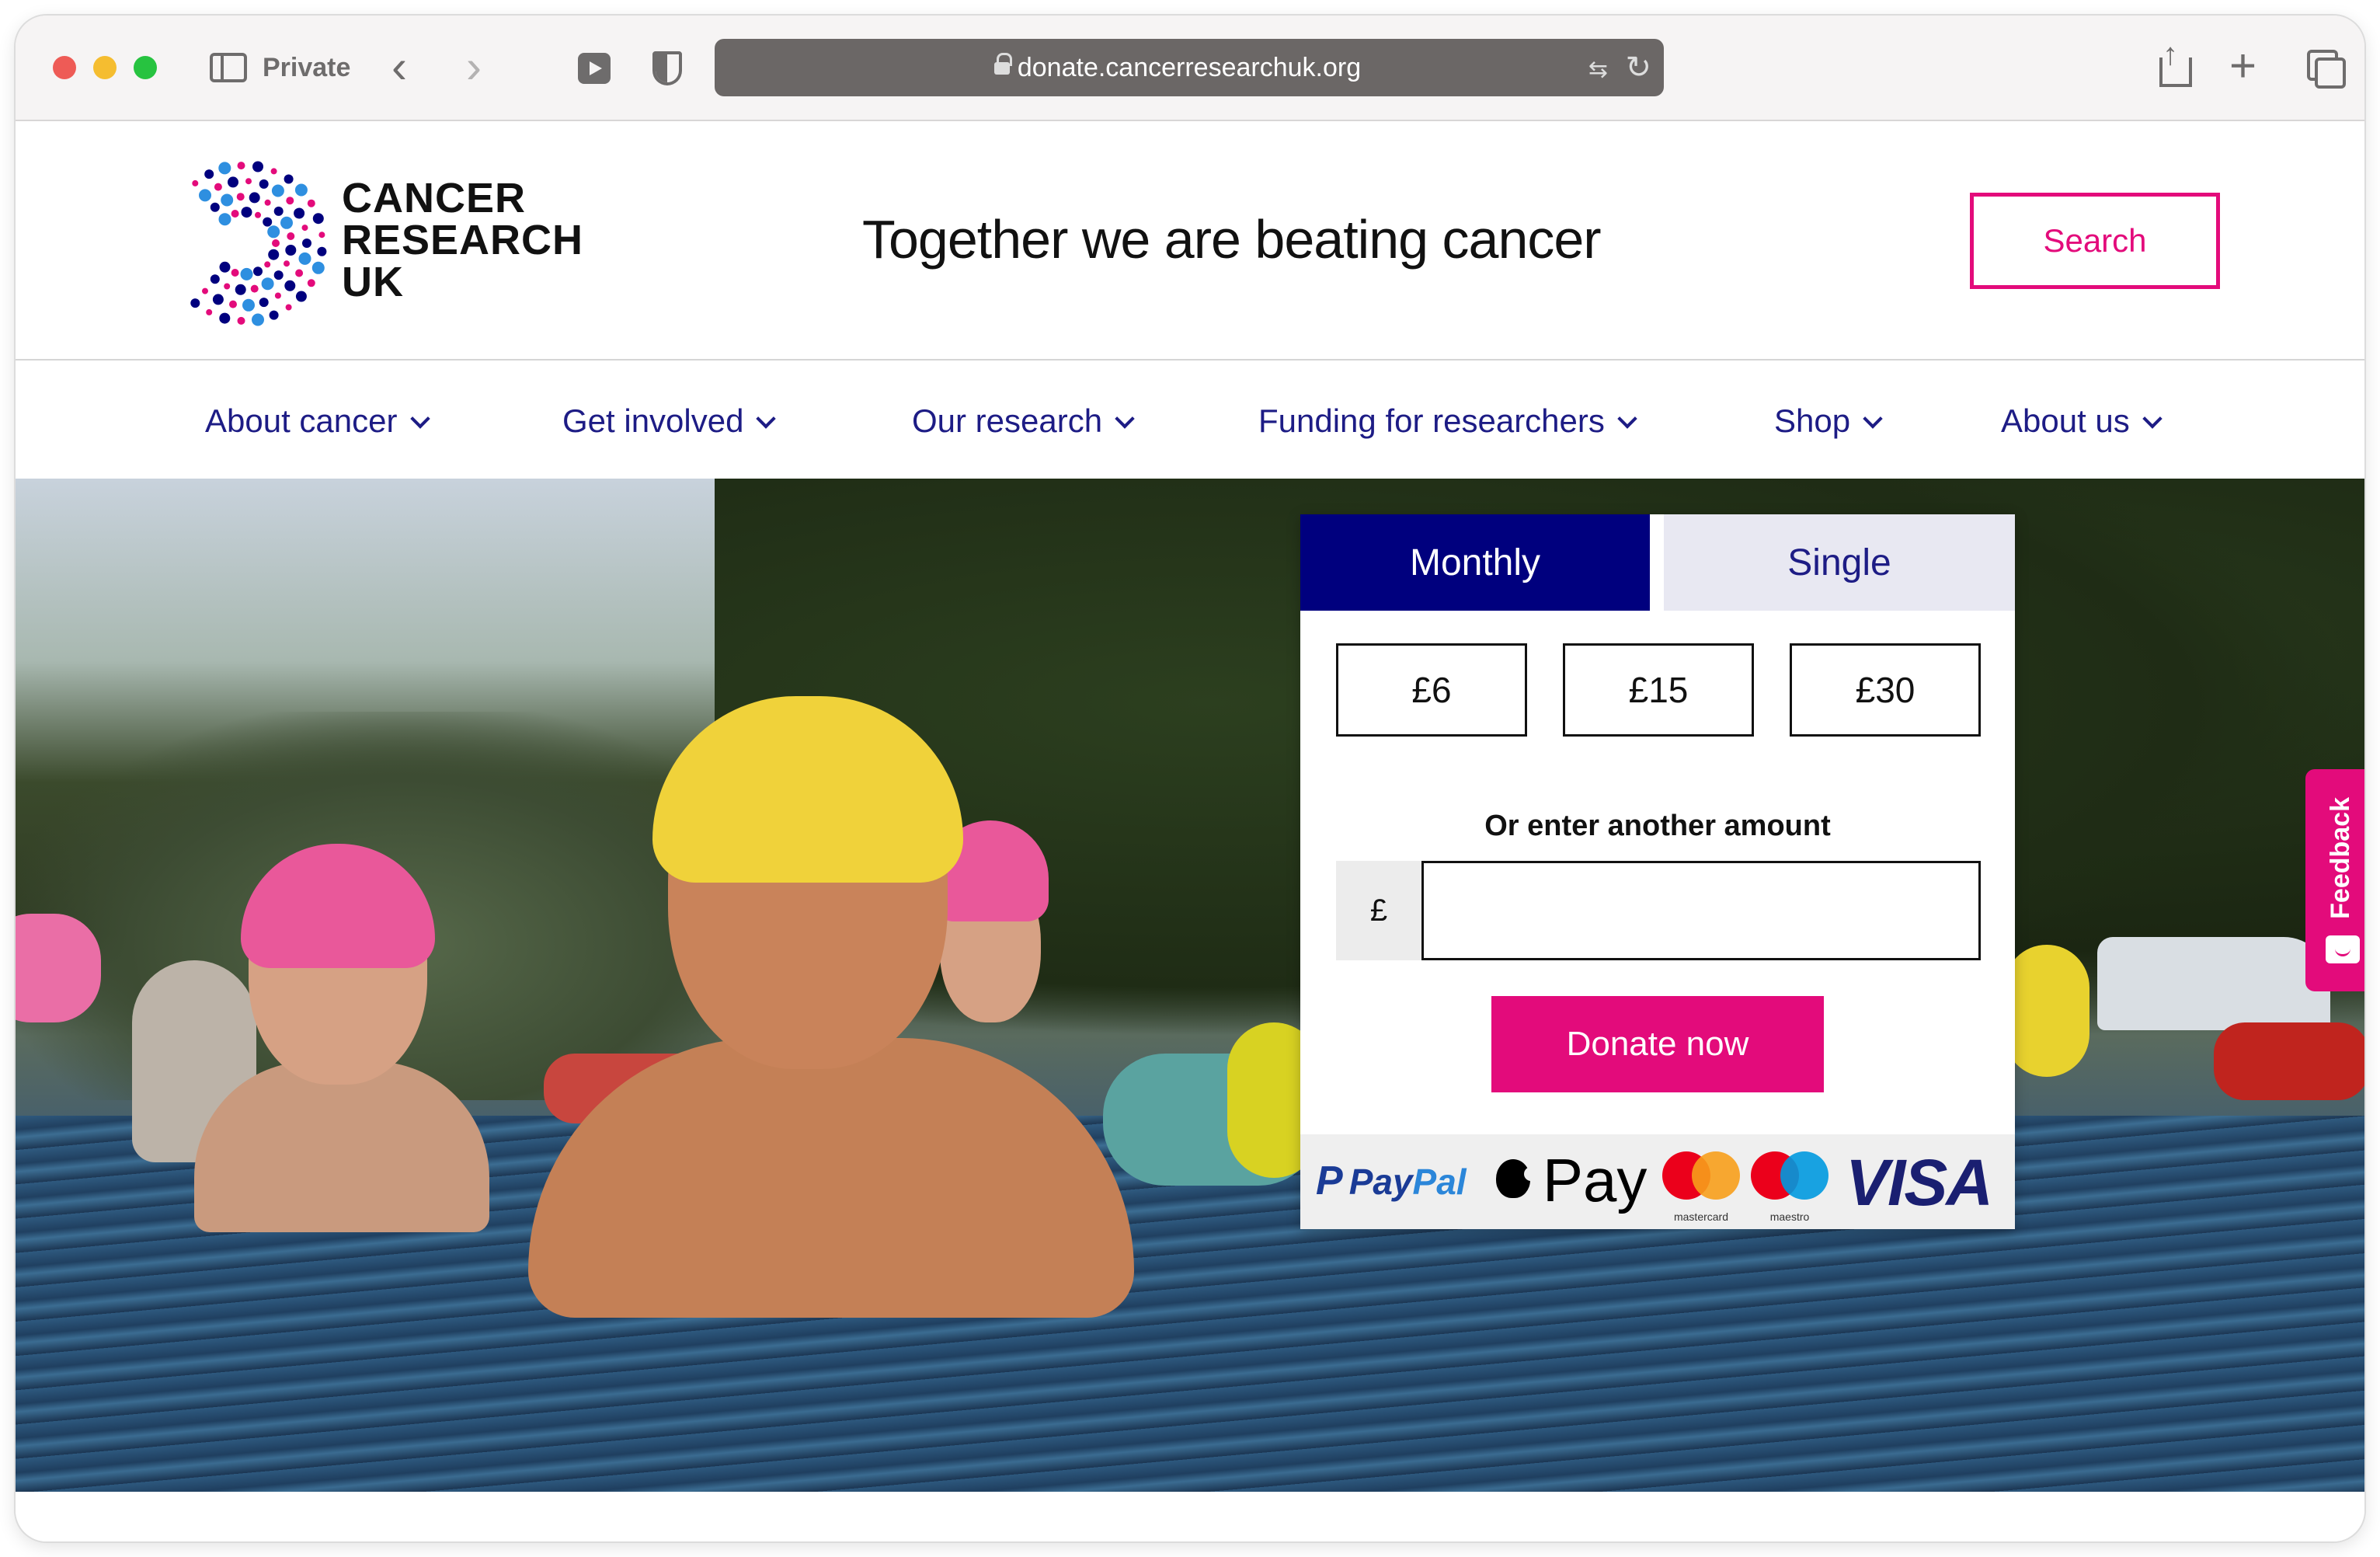 This screenshot has width=2380, height=1557. Describe the element at coordinates (595, 68) in the screenshot. I see `media-extension-icon` at that location.